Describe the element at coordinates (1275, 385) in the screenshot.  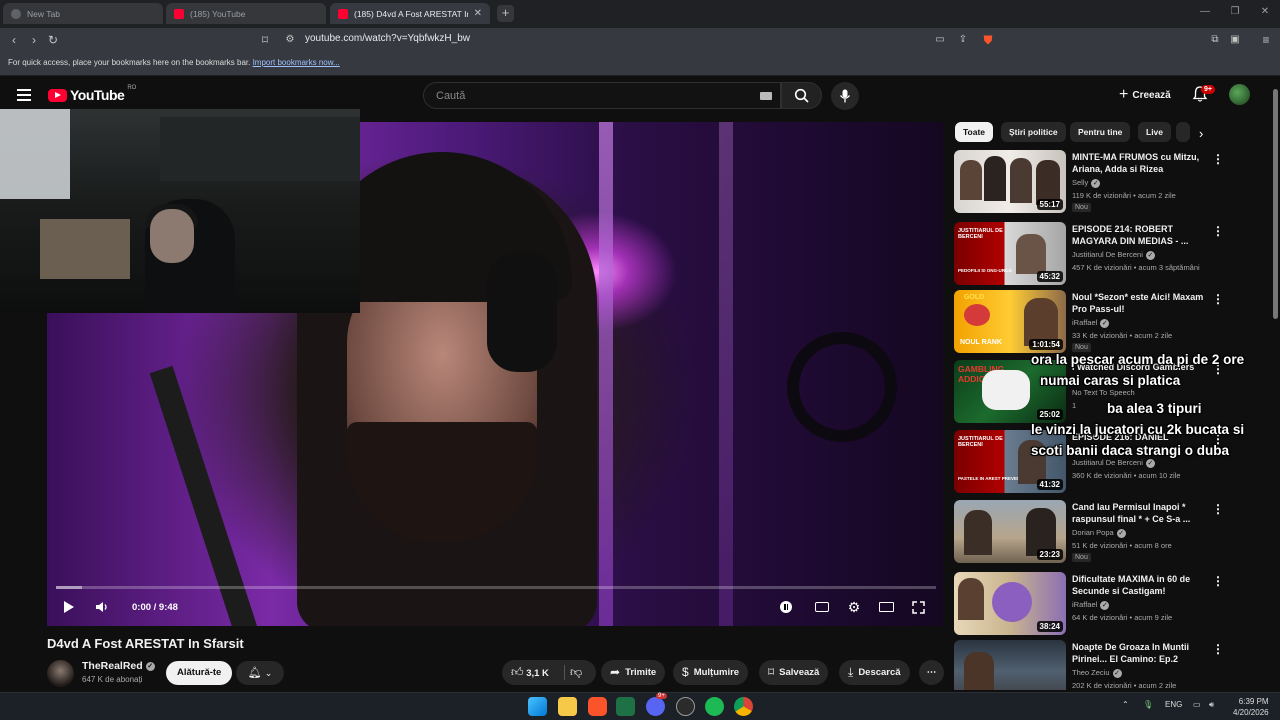
I see `page-scrollbar` at that location.